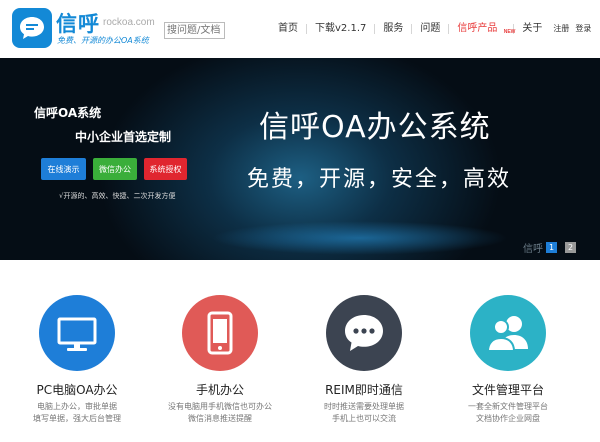 This screenshot has height=442, width=600. I want to click on slide-dot-2: 2, so click(570, 247).